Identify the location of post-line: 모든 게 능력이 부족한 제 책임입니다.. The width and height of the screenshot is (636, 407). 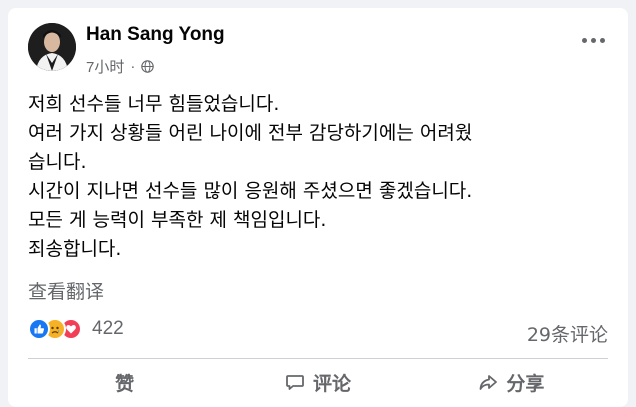
(177, 220).